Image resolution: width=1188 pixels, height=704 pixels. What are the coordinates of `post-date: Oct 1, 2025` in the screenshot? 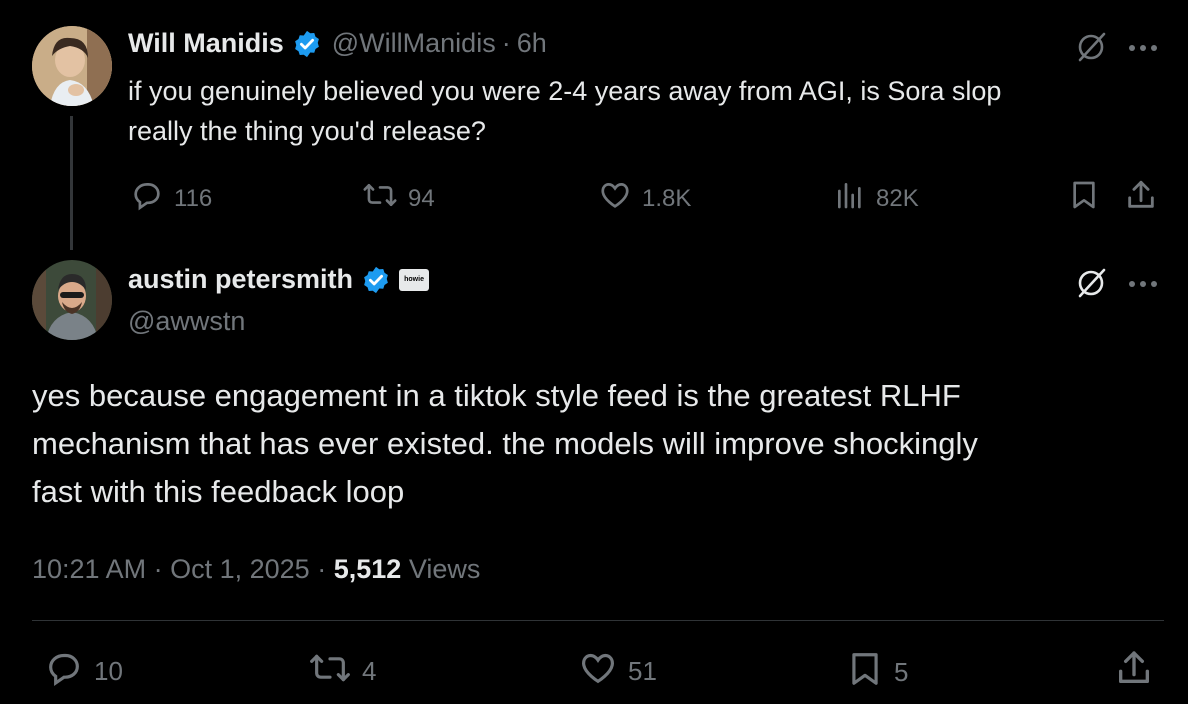 It's located at (240, 569).